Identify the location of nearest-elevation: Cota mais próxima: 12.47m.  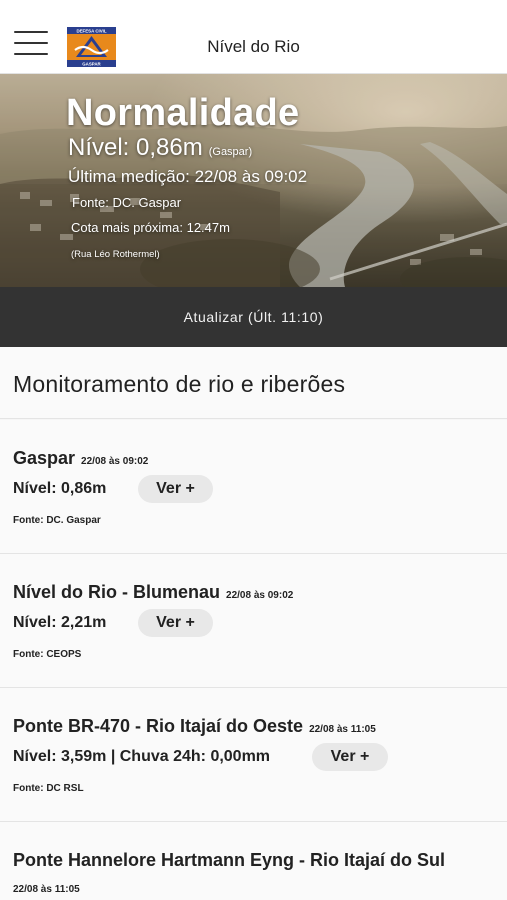
(150, 227).